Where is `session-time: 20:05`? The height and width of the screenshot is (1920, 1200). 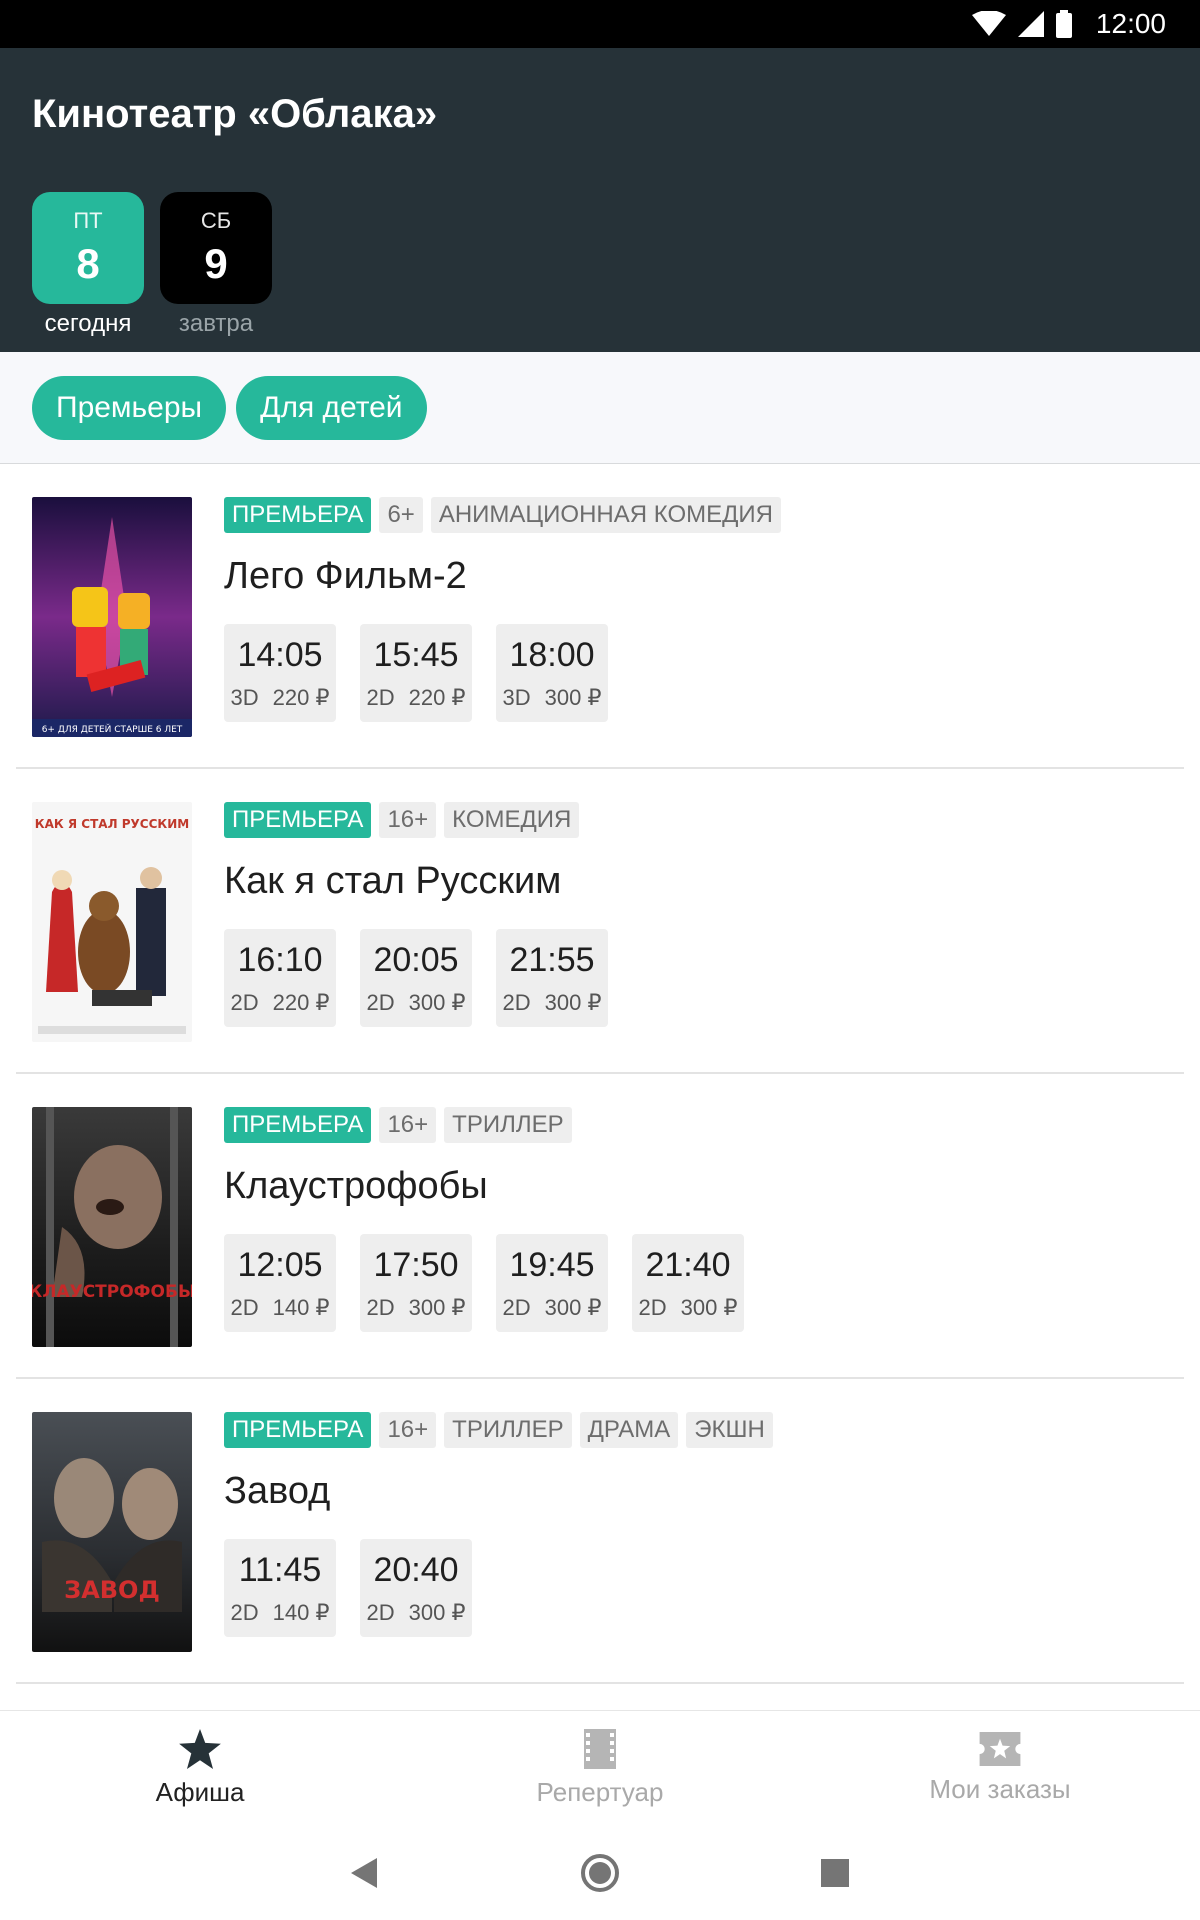 session-time: 20:05 is located at coordinates (416, 959).